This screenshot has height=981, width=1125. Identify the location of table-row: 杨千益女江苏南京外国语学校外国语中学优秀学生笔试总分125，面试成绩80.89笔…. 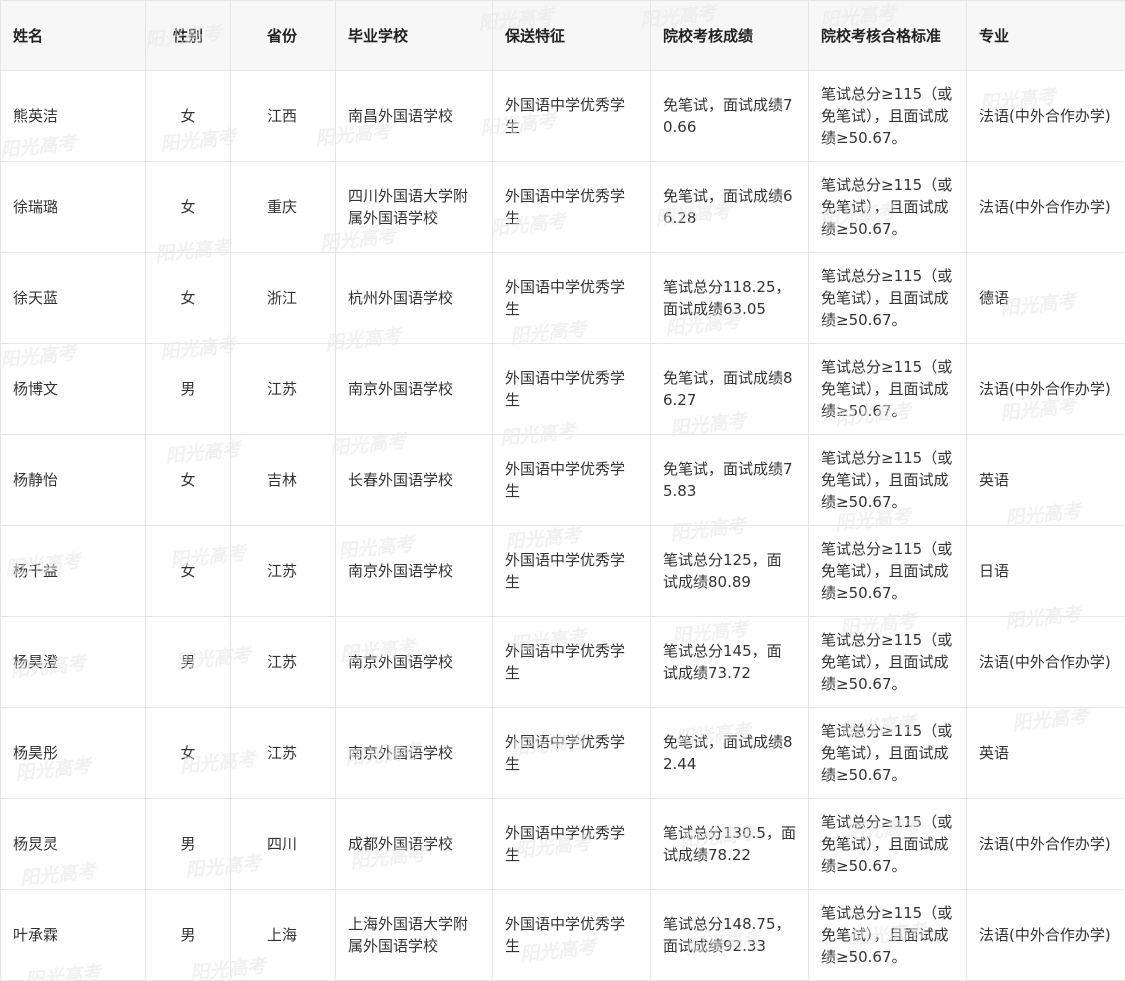
(563, 571).